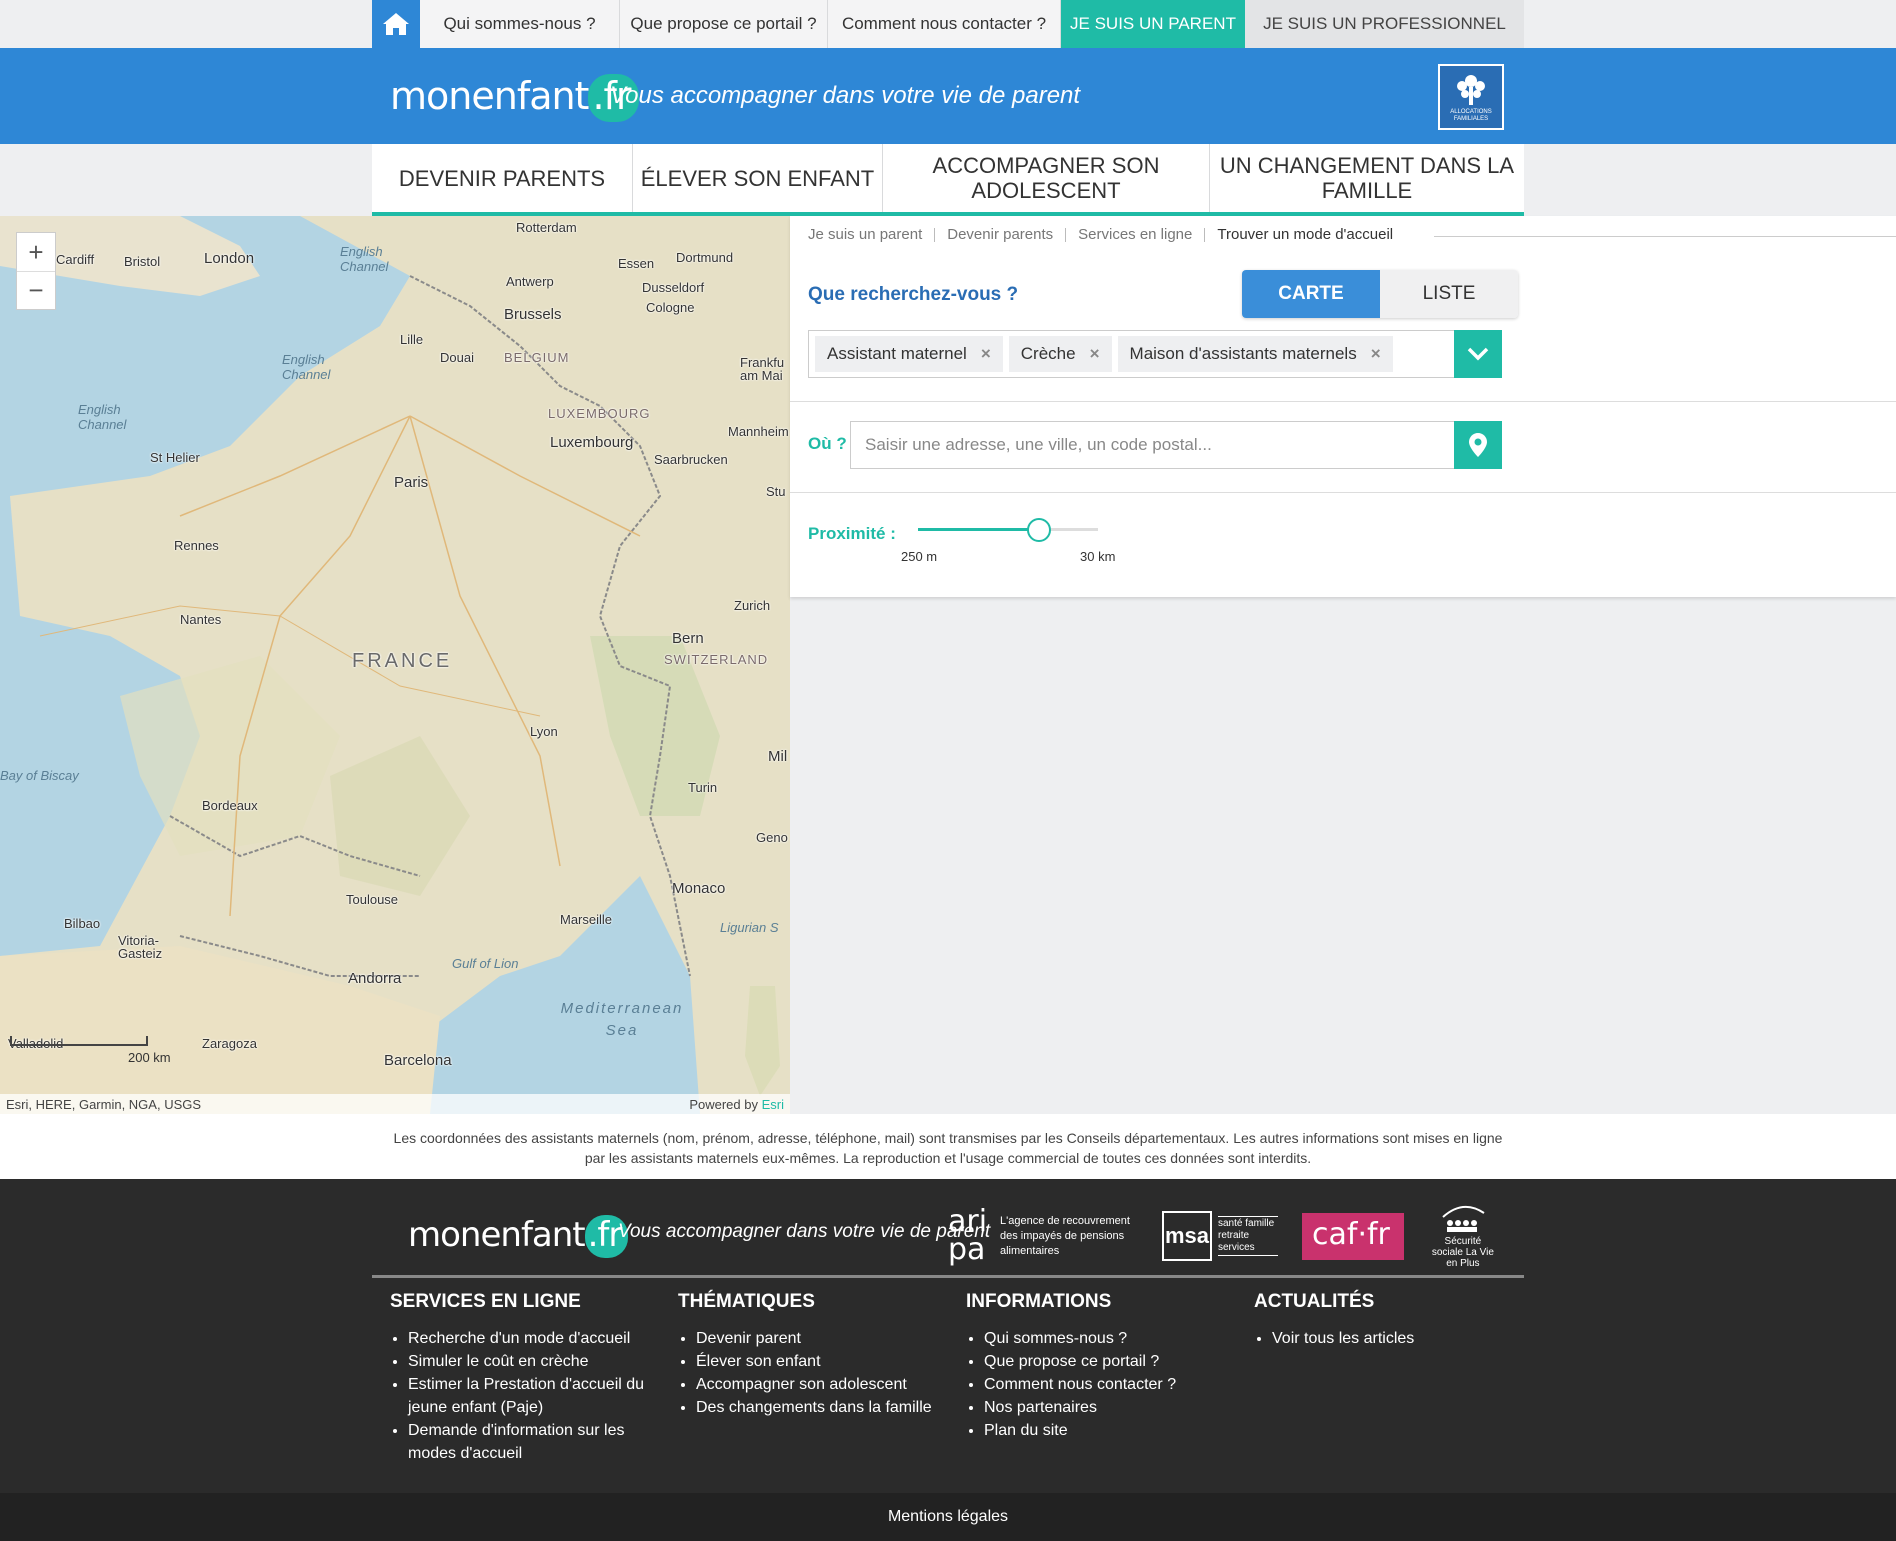 Image resolution: width=1896 pixels, height=1541 pixels. I want to click on footer-link: Recherche d'un mode d'accueil, so click(529, 1338).